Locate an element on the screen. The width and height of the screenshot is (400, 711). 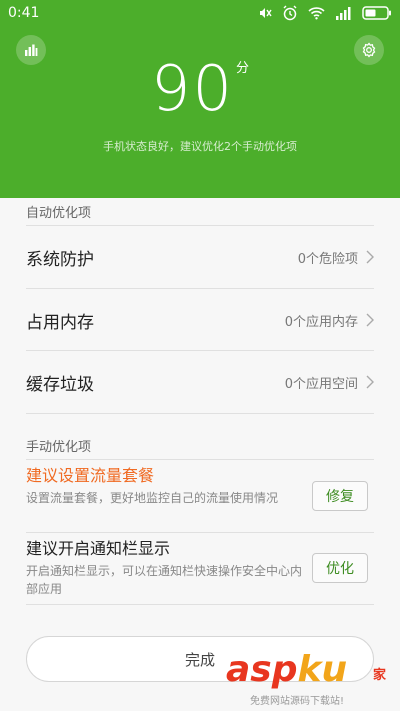
status-summary: 手机状态良好，建议优化2个手动优化项 is located at coordinates (200, 146).